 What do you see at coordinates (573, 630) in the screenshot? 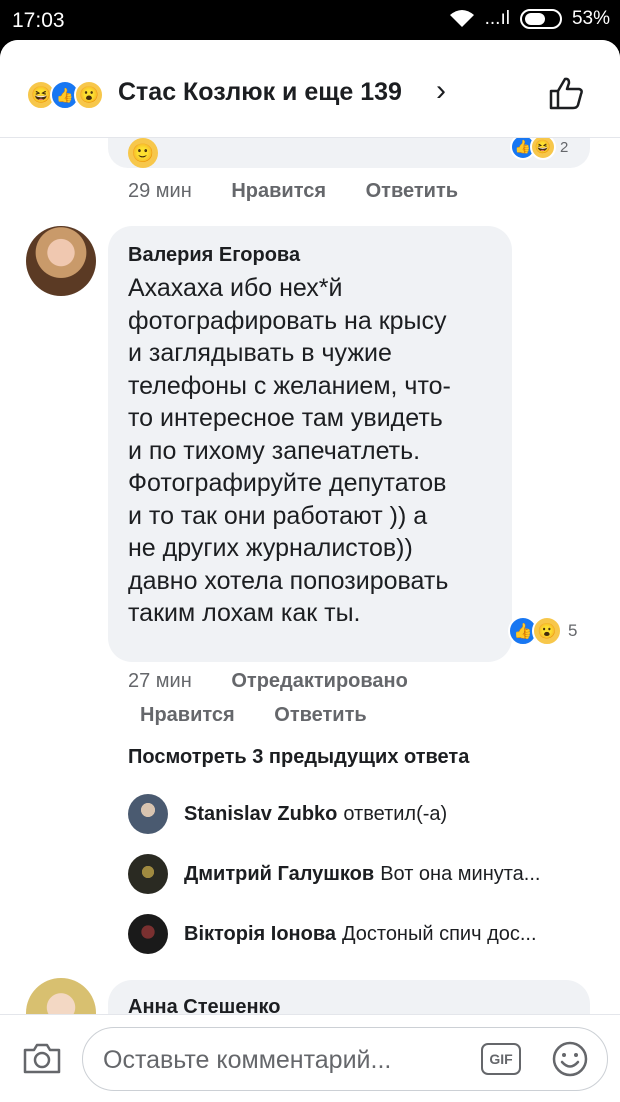
I see `reaction-count: 5` at bounding box center [573, 630].